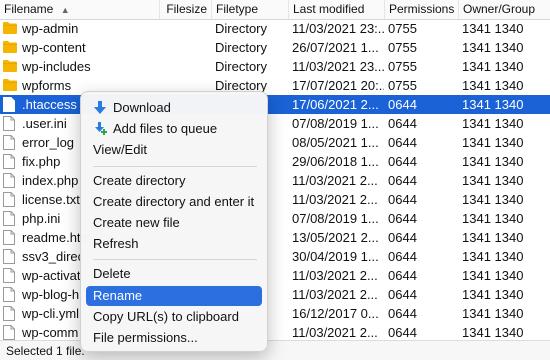 The height and width of the screenshot is (360, 550). What do you see at coordinates (174, 274) in the screenshot?
I see `menu-item-delete: Delete` at bounding box center [174, 274].